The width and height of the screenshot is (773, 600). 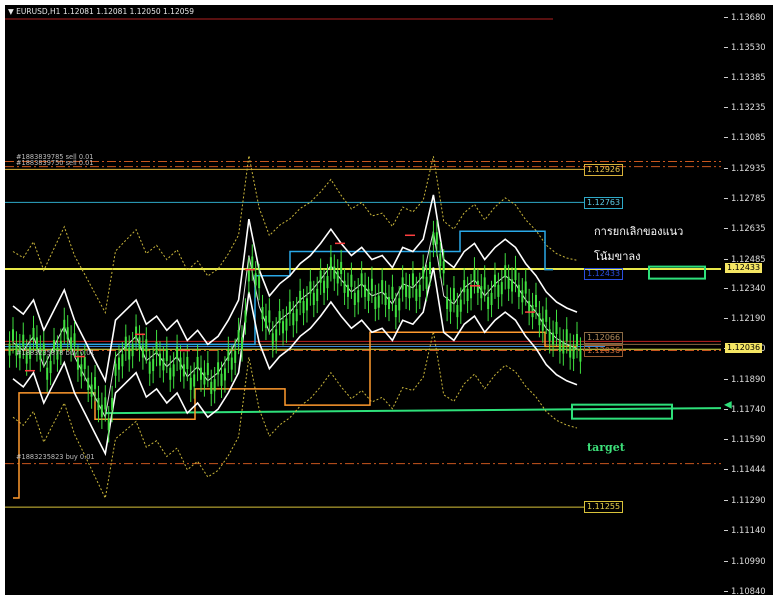 I want to click on price-tick-label: 1.12340, so click(x=748, y=287).